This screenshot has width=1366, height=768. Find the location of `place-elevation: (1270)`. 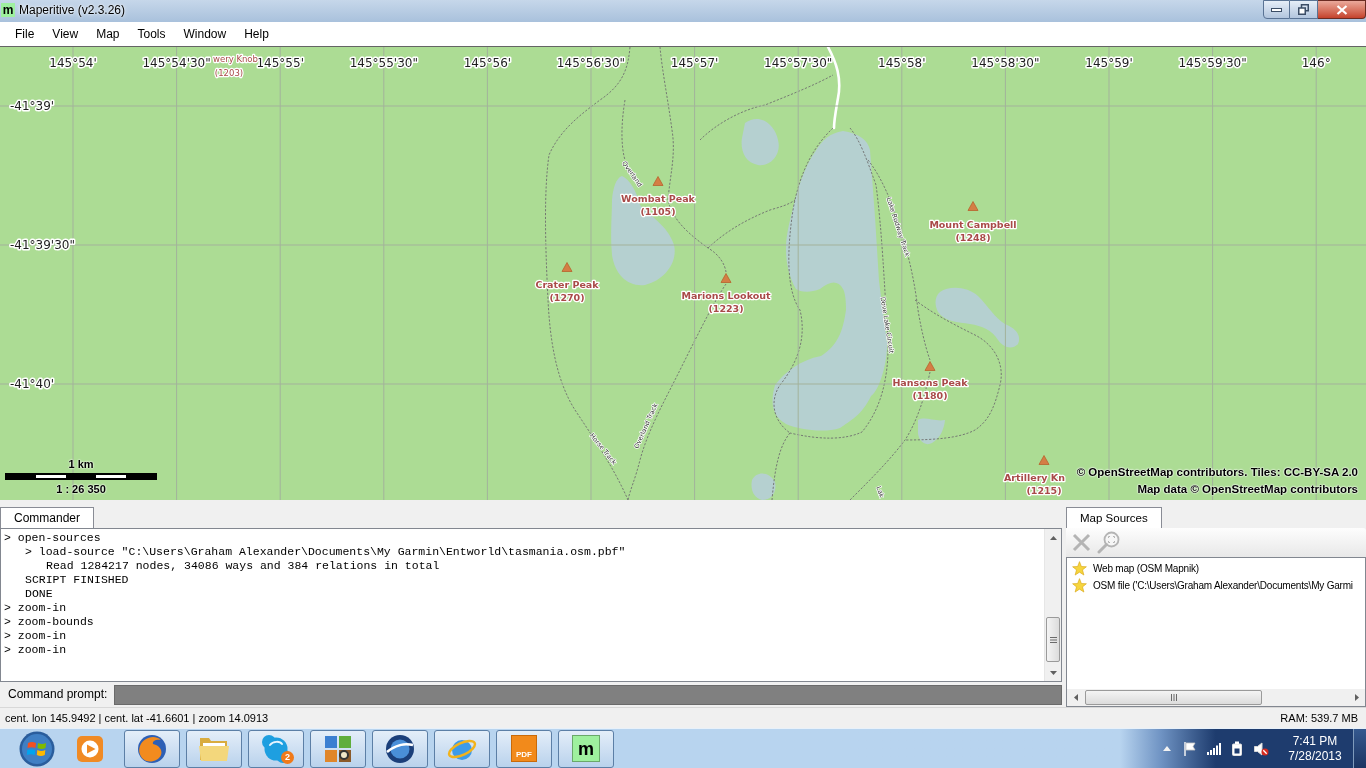

place-elevation: (1270) is located at coordinates (567, 297).